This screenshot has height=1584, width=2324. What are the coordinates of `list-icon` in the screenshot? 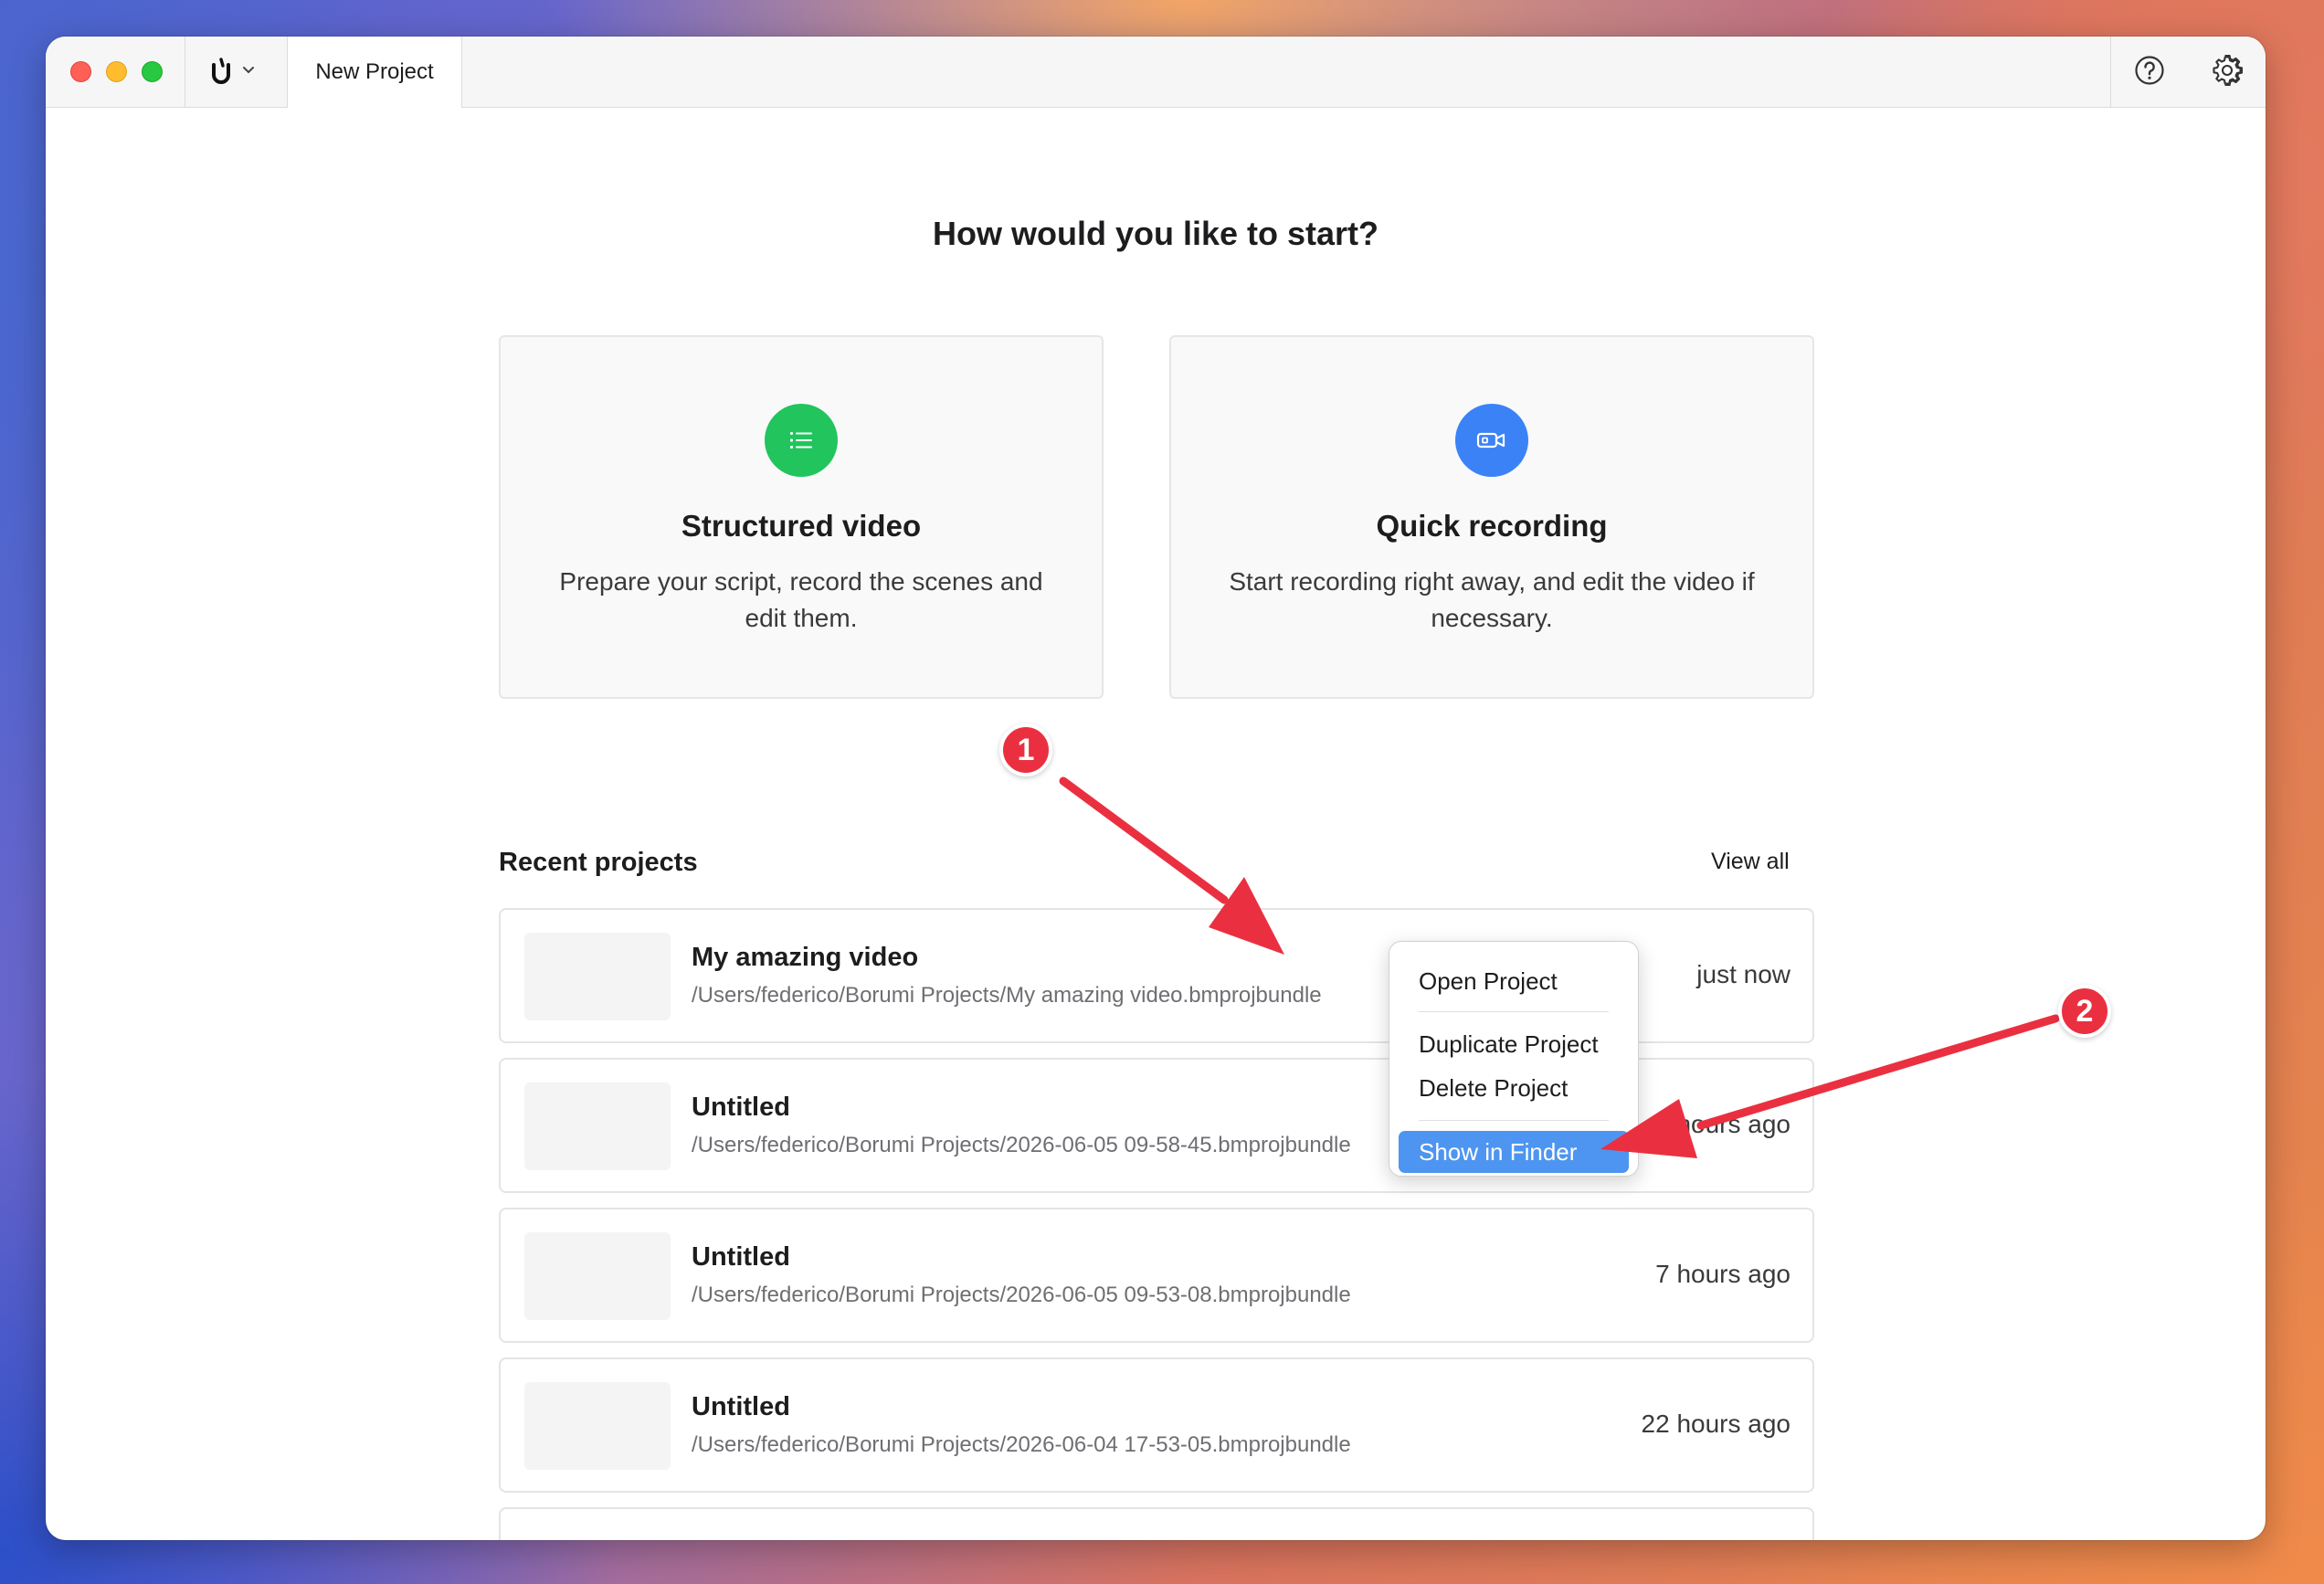 It's located at (801, 441).